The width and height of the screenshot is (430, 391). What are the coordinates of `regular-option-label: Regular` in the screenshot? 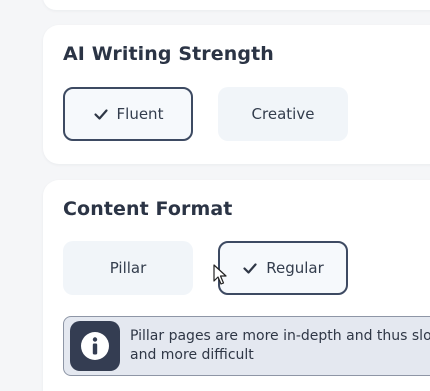 It's located at (295, 268).